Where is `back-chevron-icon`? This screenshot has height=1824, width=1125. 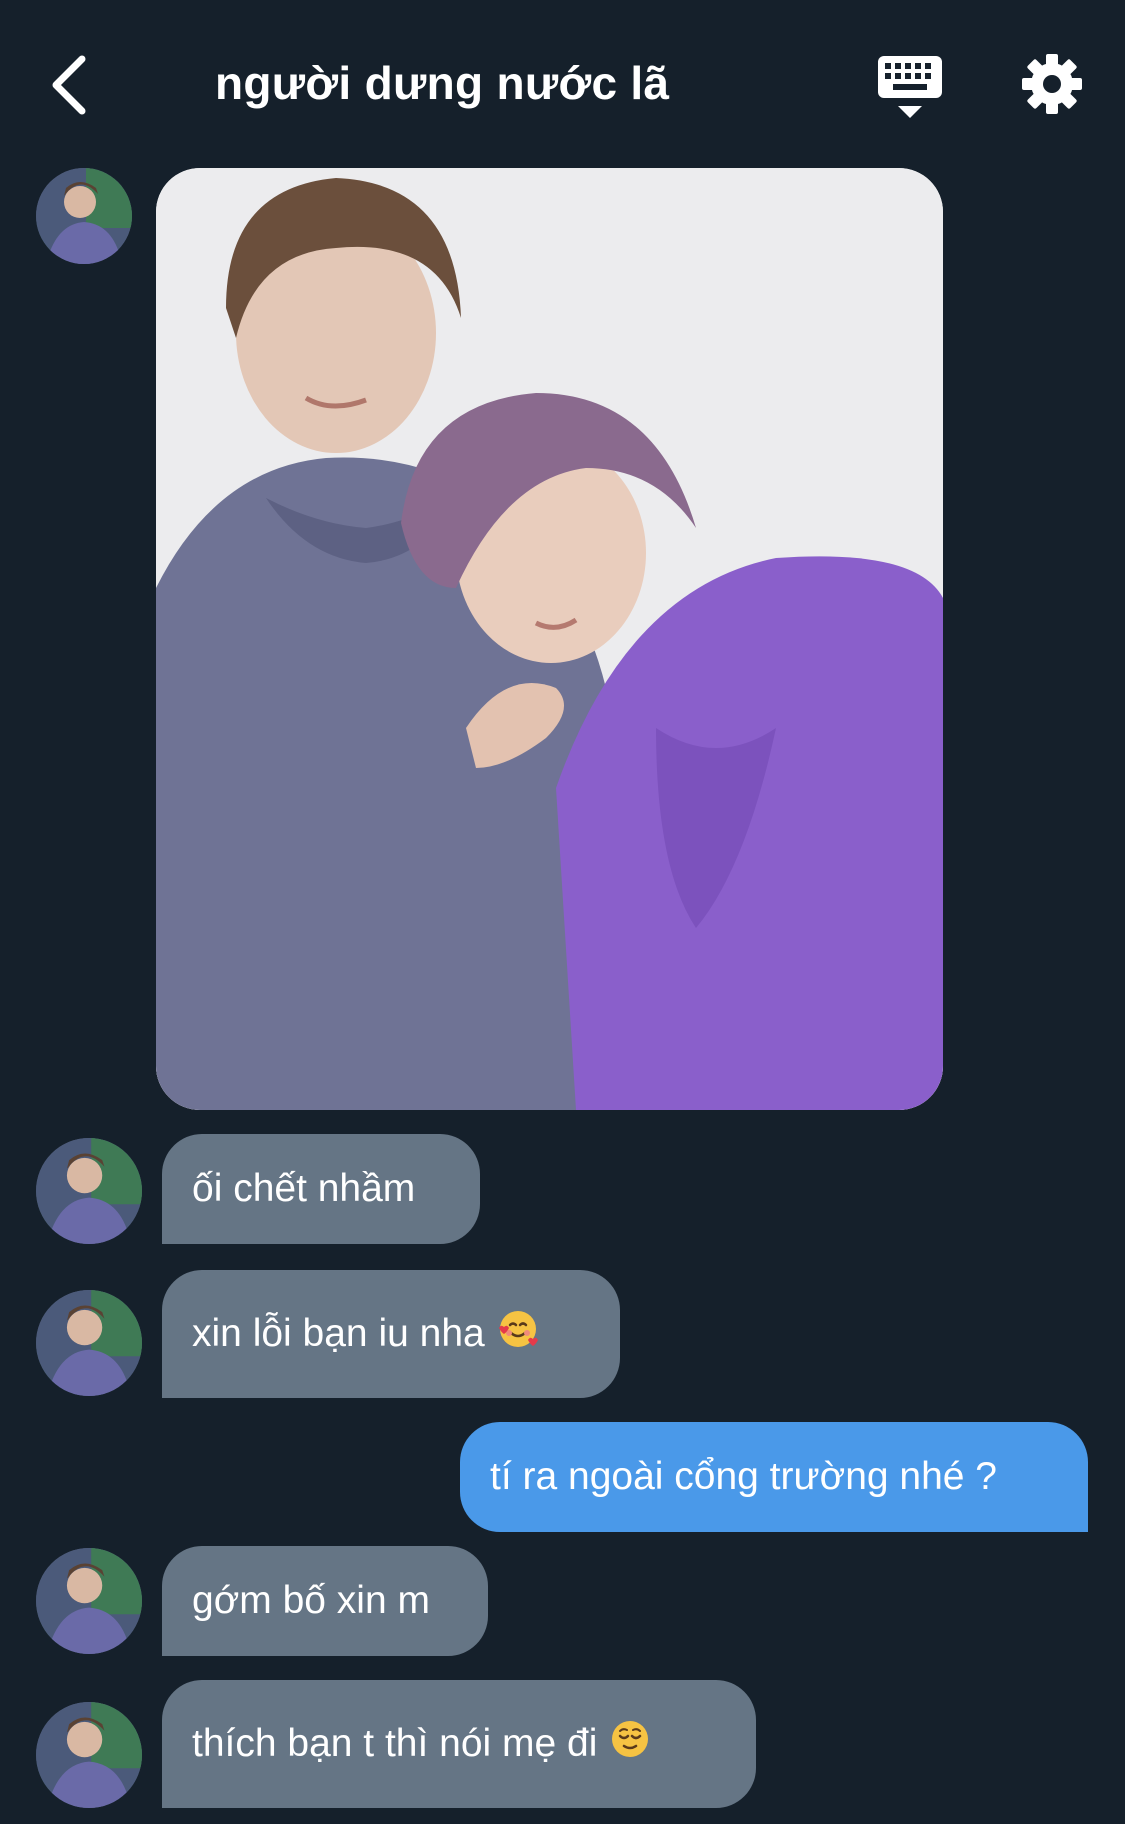
back-chevron-icon is located at coordinates (69, 85).